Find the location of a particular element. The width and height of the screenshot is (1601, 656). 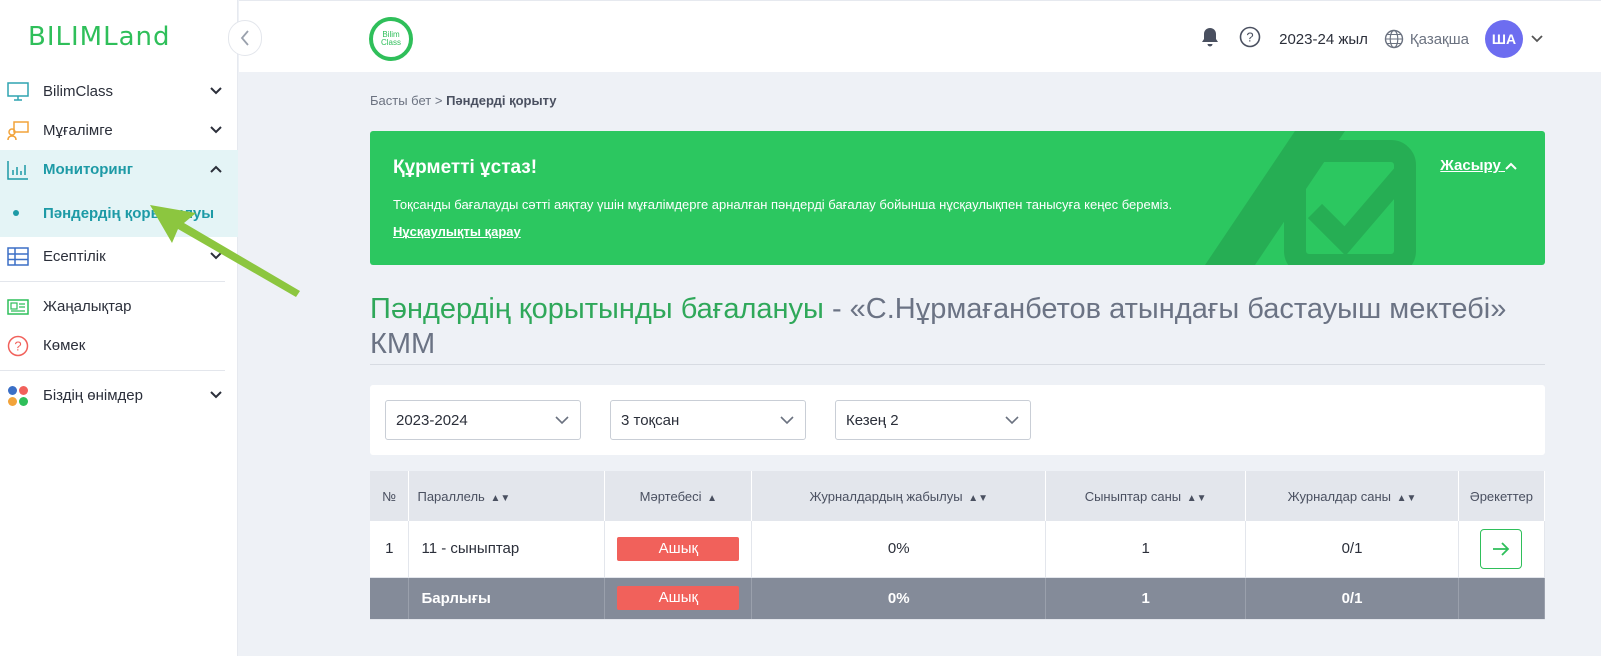

hide-banner-button: Жасыру is located at coordinates (1478, 165).